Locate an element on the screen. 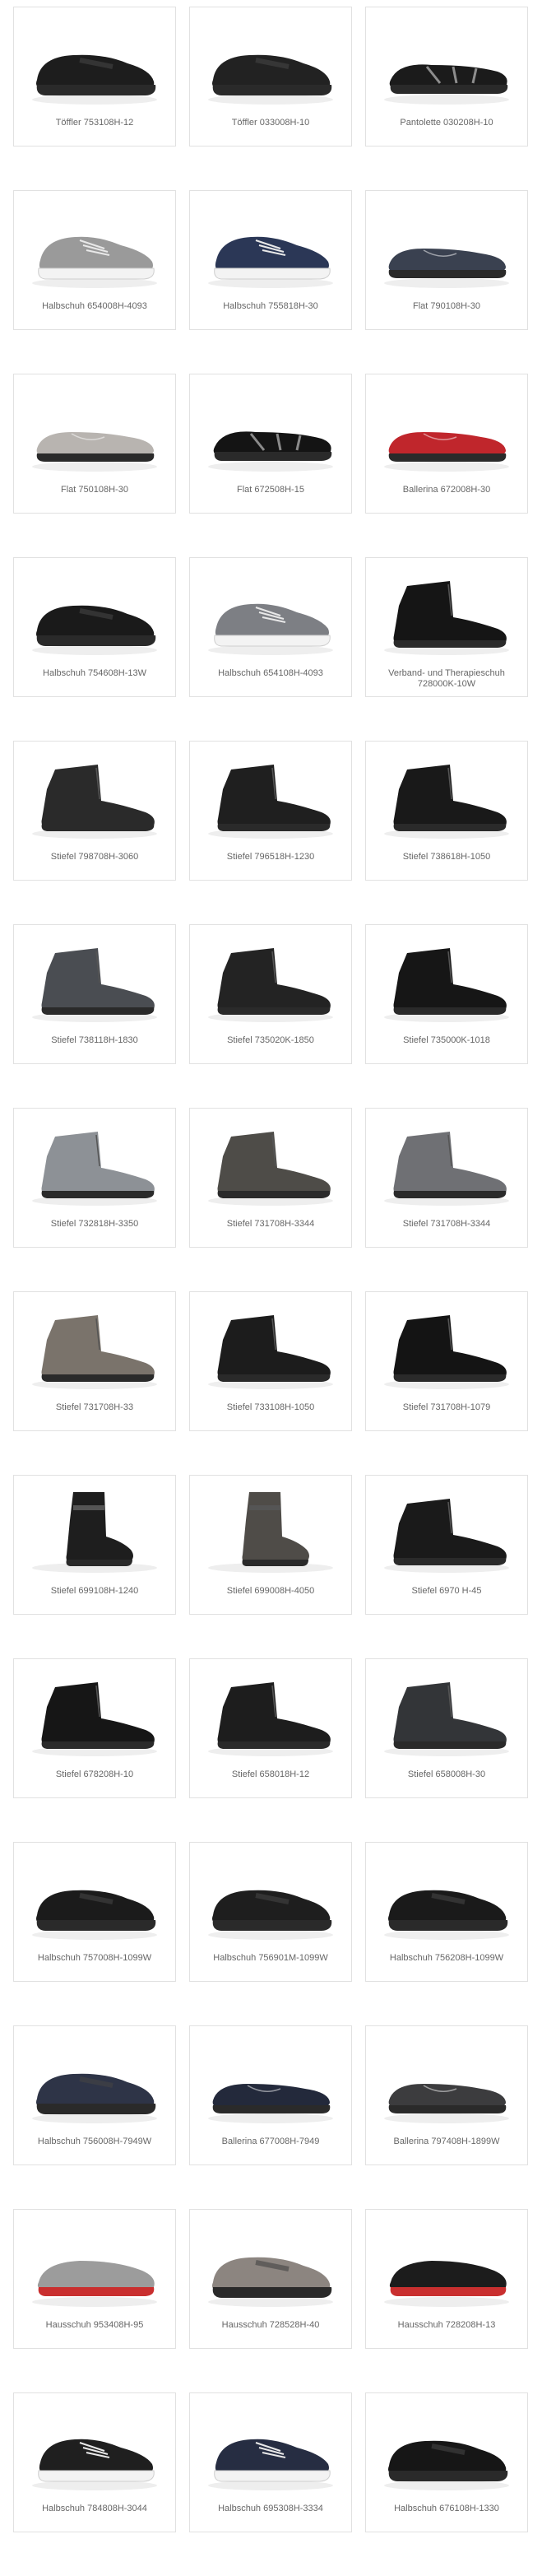 This screenshot has width=542, height=2576. product-card: Pantolette 030208H-10 is located at coordinates (447, 76).